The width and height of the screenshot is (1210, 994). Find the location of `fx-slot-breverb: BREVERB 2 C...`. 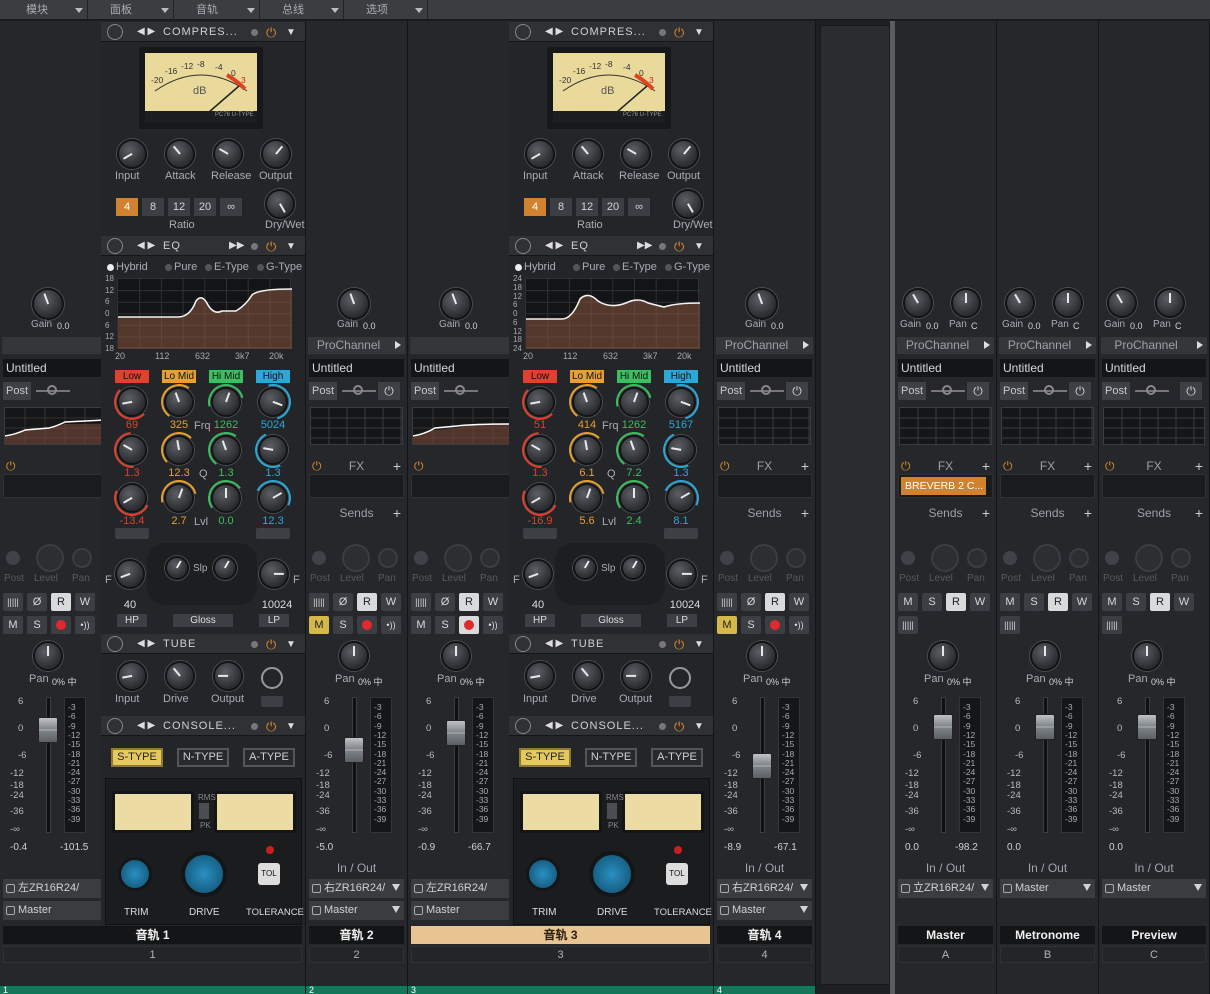

fx-slot-breverb: BREVERB 2 C... is located at coordinates (943, 486).